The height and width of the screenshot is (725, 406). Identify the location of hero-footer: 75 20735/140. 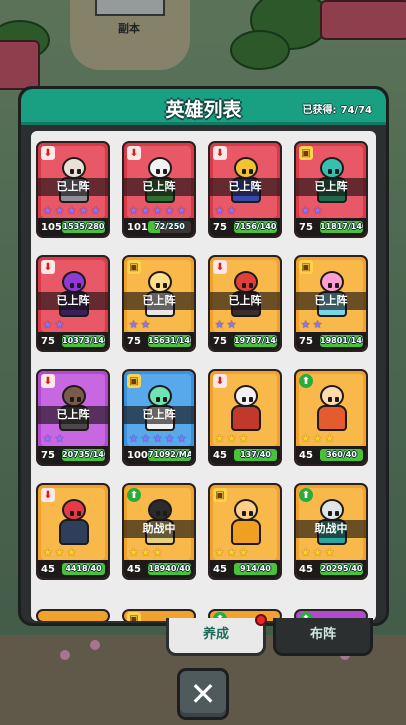
(73, 455).